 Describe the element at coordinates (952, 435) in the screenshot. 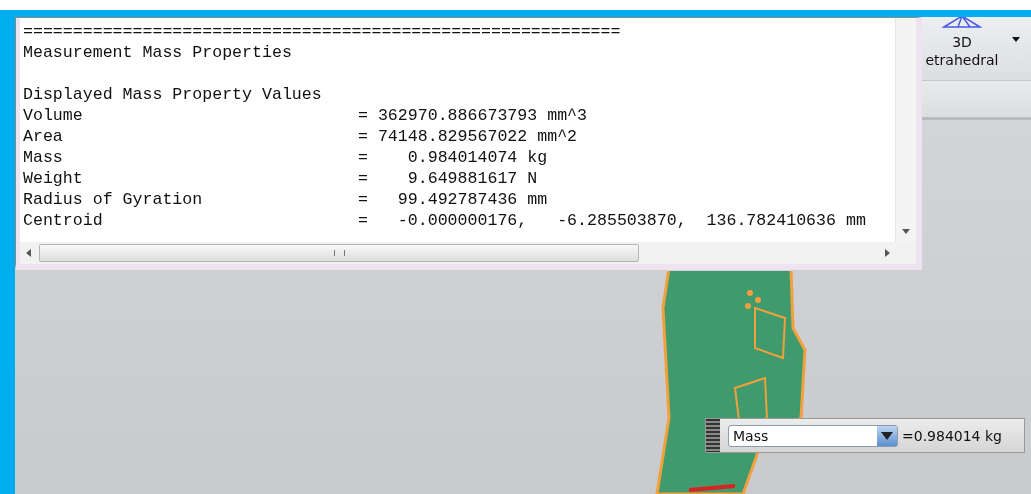

I see `measure-result: =0.984014 kg` at that location.